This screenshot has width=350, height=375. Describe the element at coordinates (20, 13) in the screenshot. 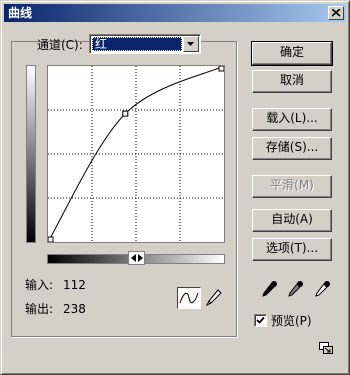

I see `window-title: 曲线` at that location.